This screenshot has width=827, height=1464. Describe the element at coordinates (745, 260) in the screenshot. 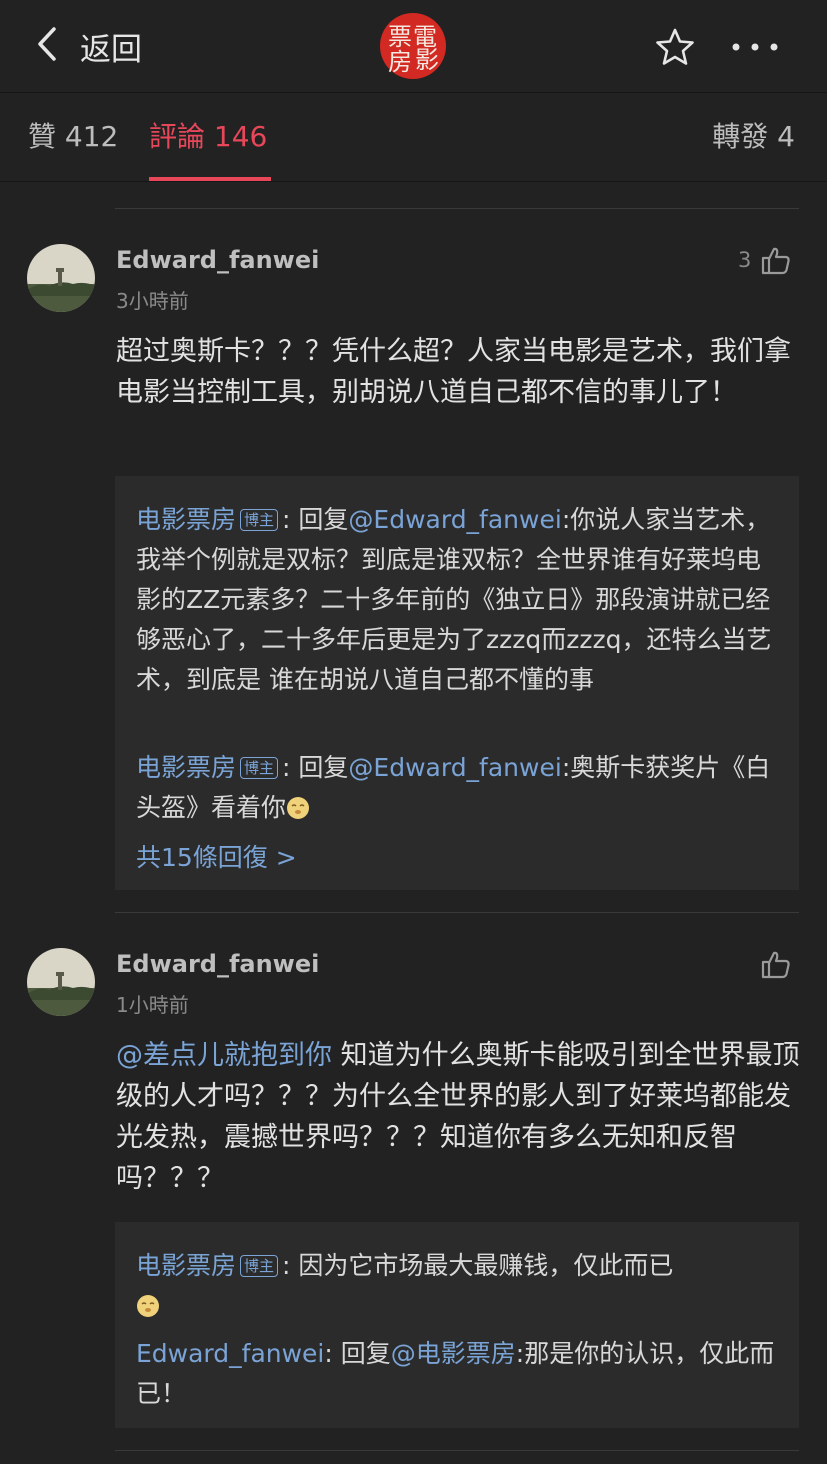

I see `like-count: 3` at that location.